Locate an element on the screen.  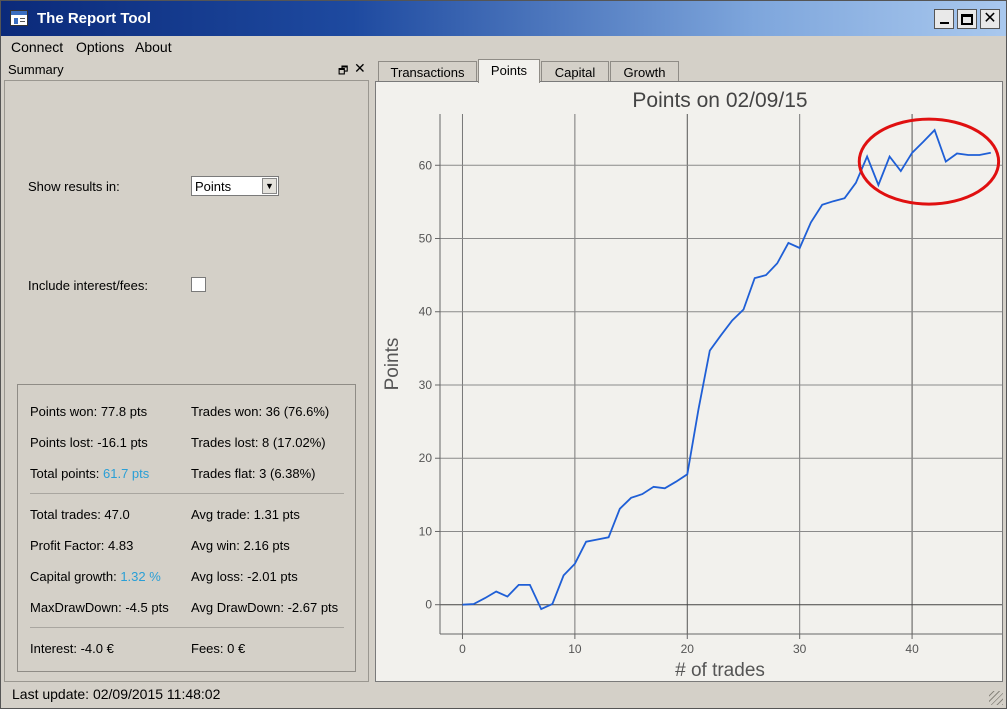
stat-profit-factor: Profit Factor: 4.83 is located at coordinates (82, 545).